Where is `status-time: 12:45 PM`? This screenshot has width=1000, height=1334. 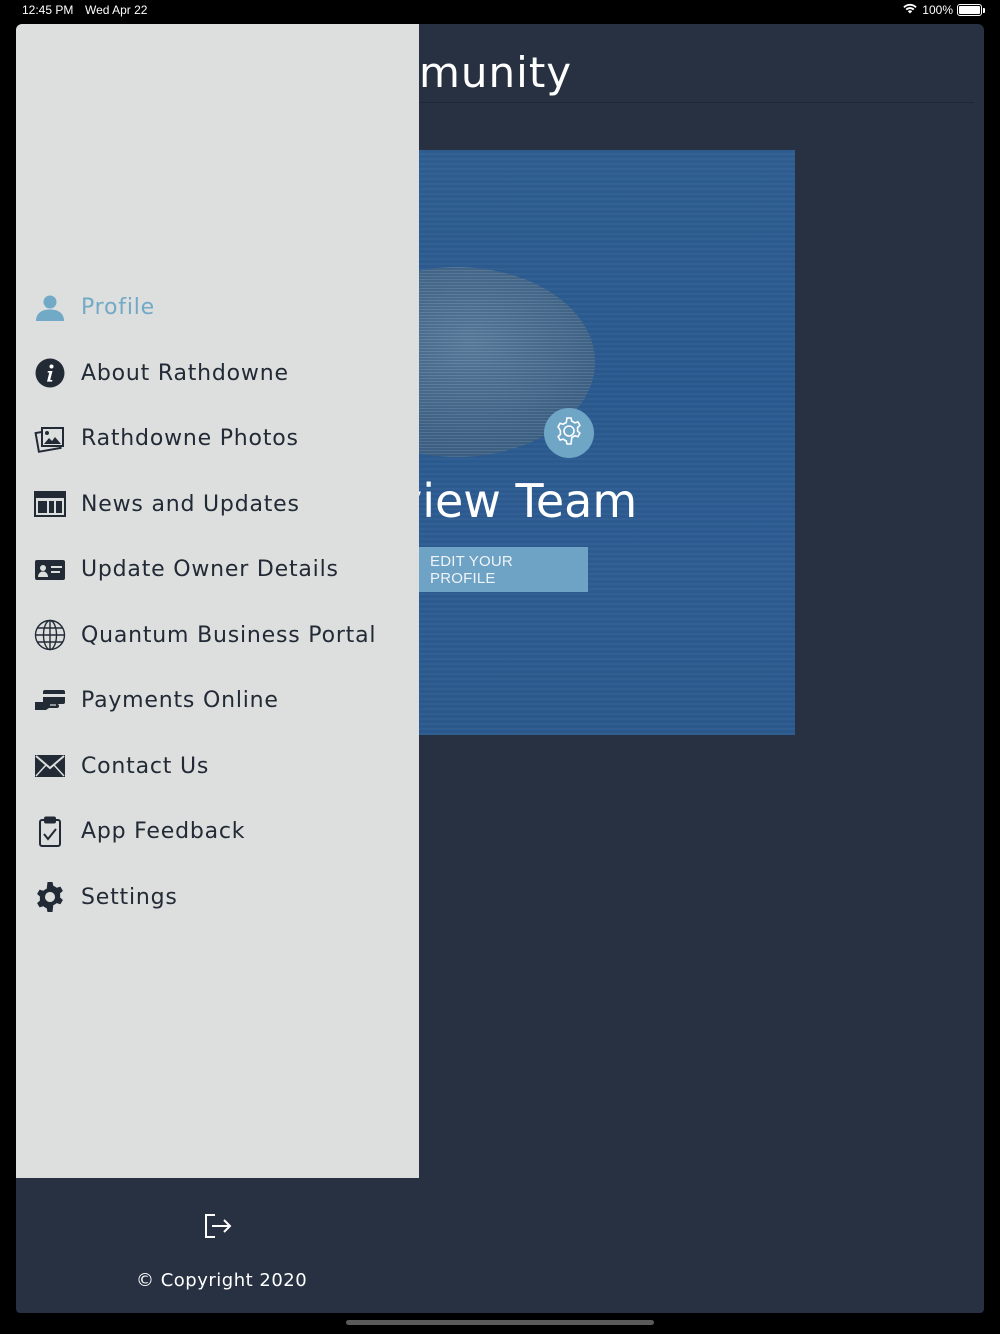
status-time: 12:45 PM is located at coordinates (48, 10).